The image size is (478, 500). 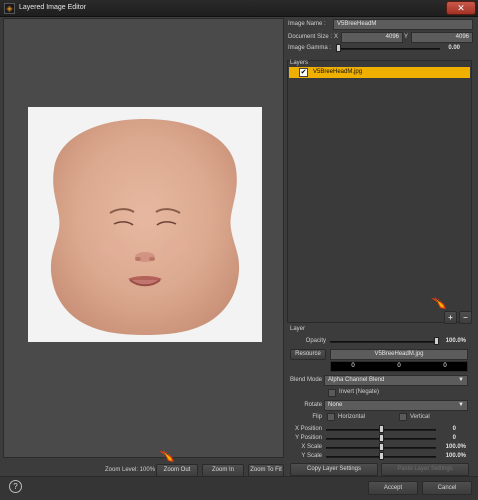 What do you see at coordinates (383, 342) in the screenshot?
I see `opacity-slider` at bounding box center [383, 342].